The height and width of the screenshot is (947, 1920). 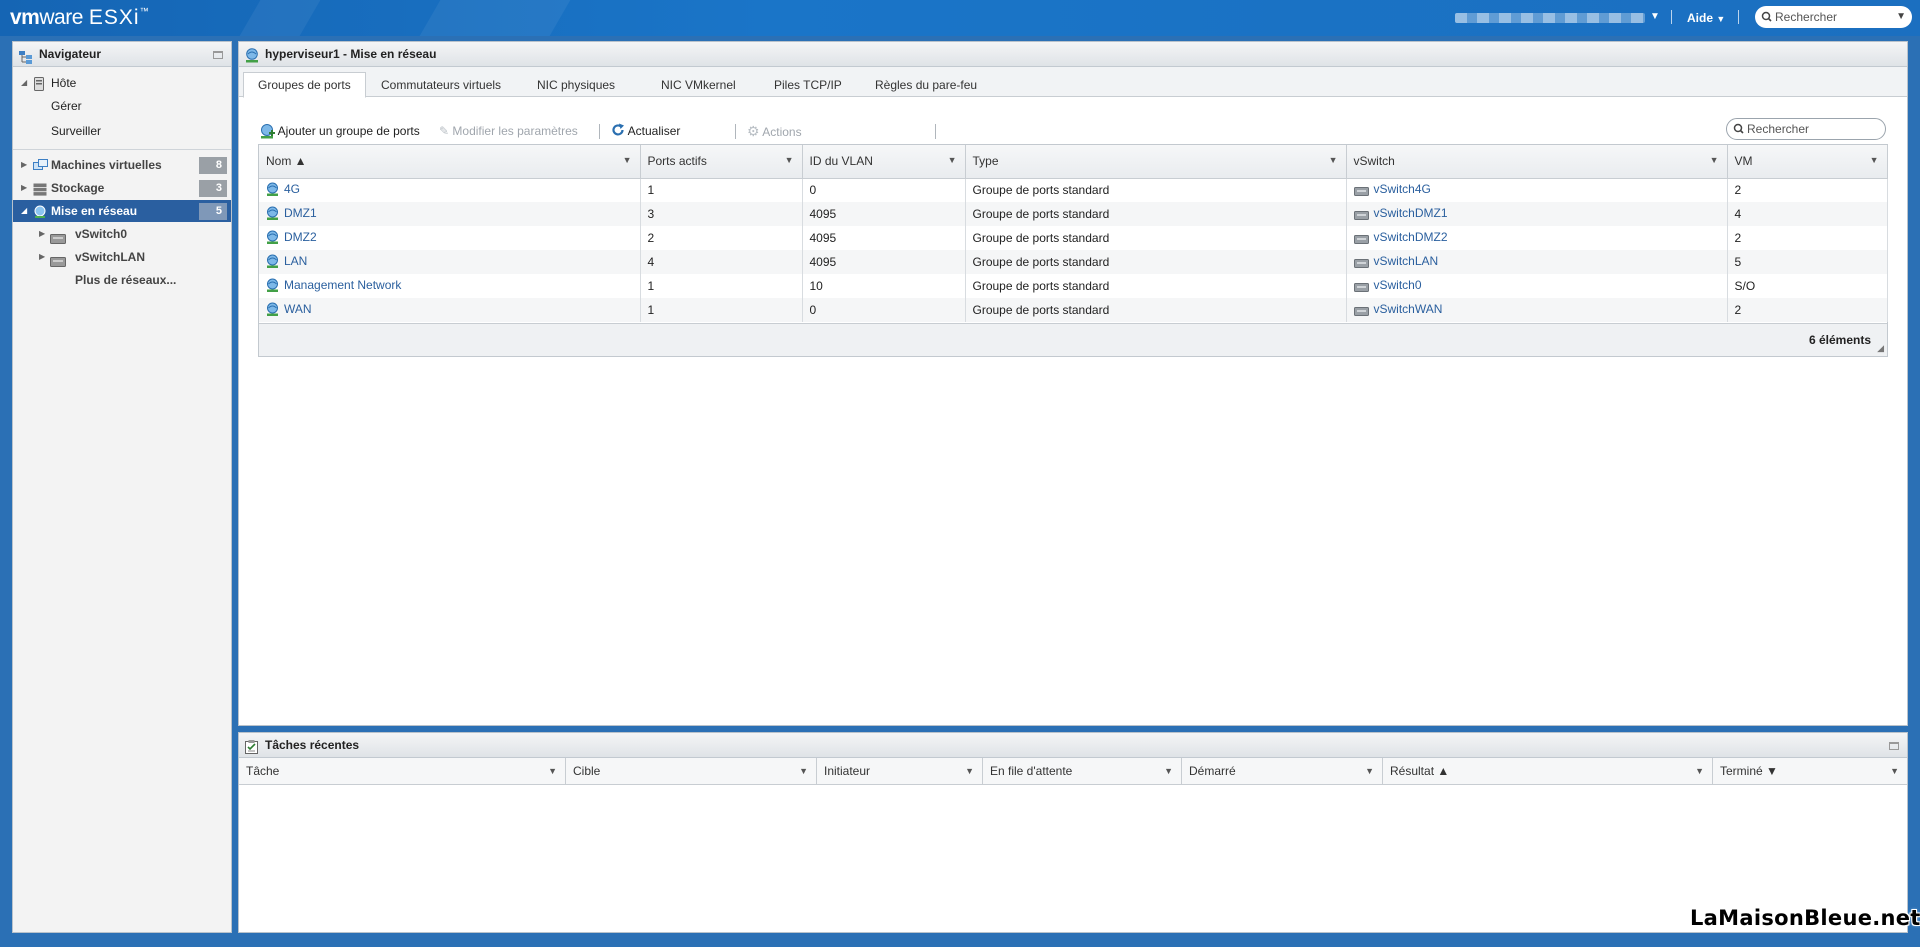 What do you see at coordinates (298, 309) in the screenshot?
I see `port-group-name: WAN` at bounding box center [298, 309].